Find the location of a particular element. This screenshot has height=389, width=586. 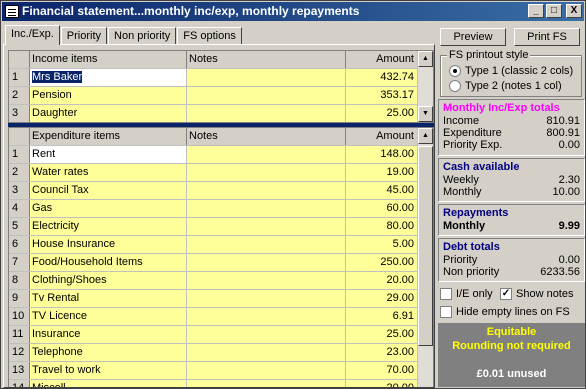

item-name-cell: Council Tax is located at coordinates (108, 190).